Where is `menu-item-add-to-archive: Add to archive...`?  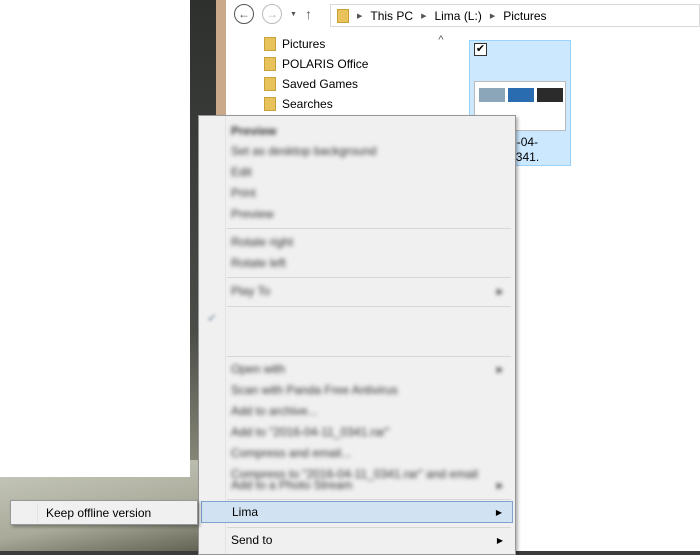
menu-item-add-to-archive: Add to archive... is located at coordinates (357, 411).